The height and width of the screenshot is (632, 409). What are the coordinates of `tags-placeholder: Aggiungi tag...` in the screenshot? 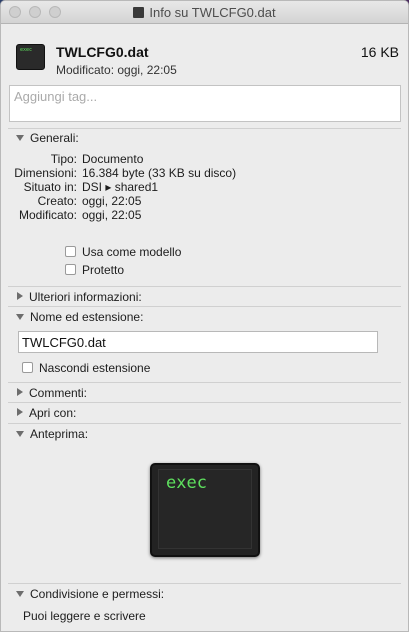 It's located at (56, 96).